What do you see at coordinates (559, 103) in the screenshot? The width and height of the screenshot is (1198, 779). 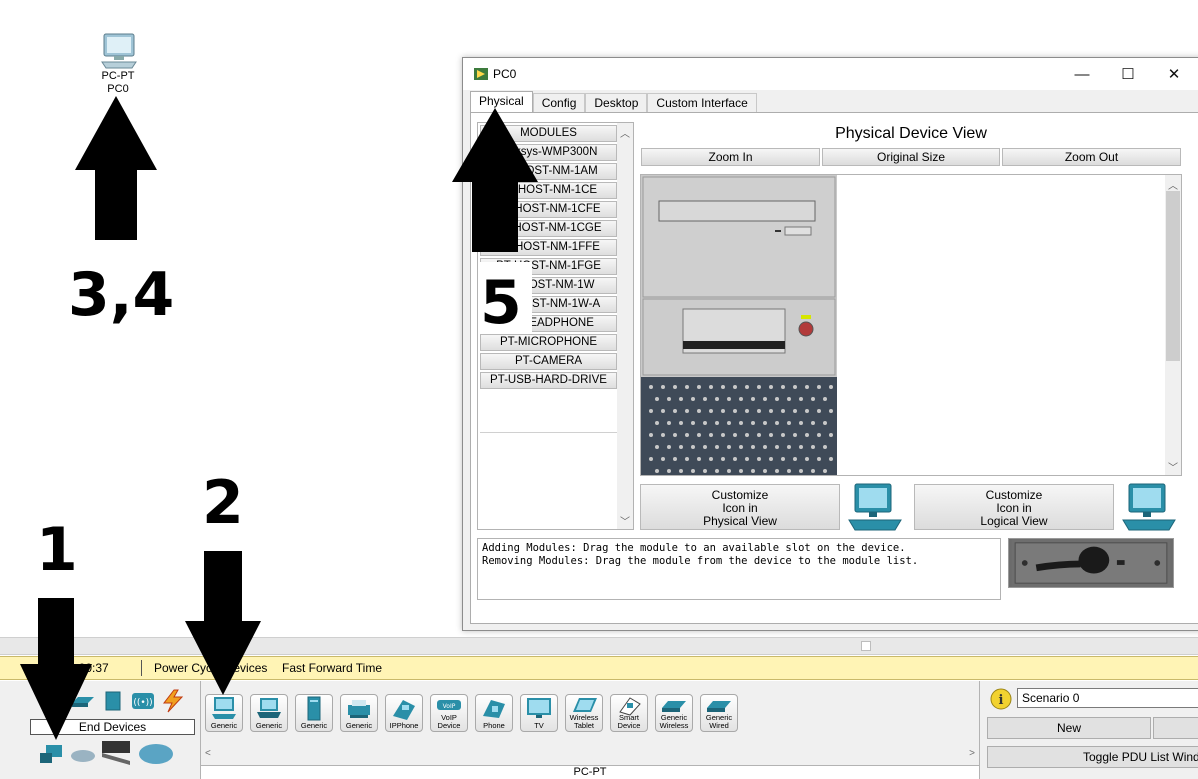 I see `tab-config: Config` at bounding box center [559, 103].